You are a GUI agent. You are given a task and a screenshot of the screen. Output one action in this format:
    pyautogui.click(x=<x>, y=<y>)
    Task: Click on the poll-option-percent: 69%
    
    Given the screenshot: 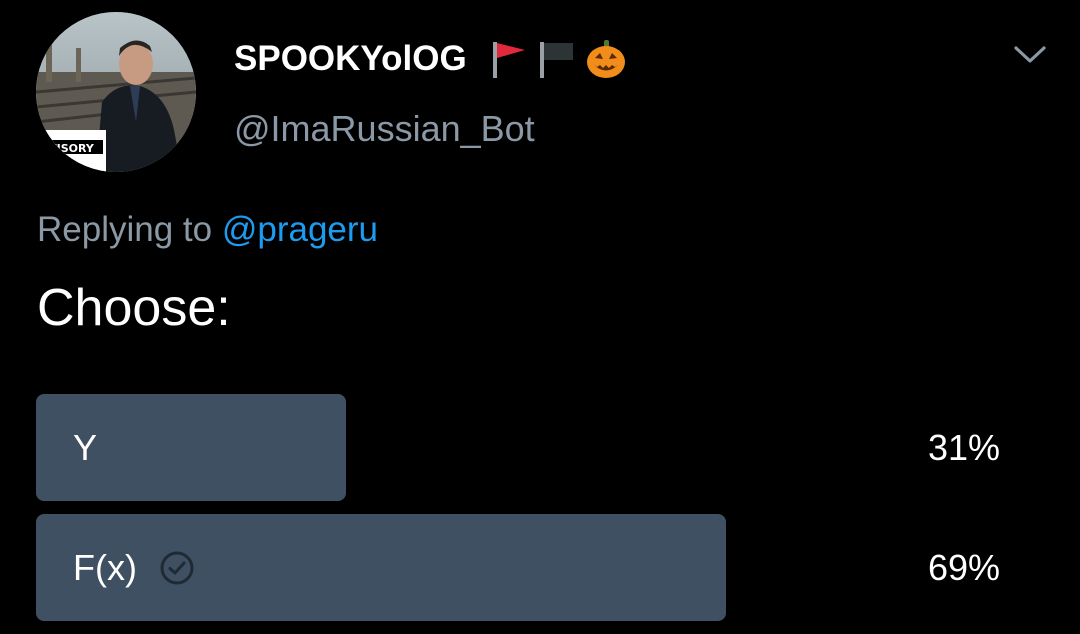 What is the action you would take?
    pyautogui.click(x=963, y=567)
    